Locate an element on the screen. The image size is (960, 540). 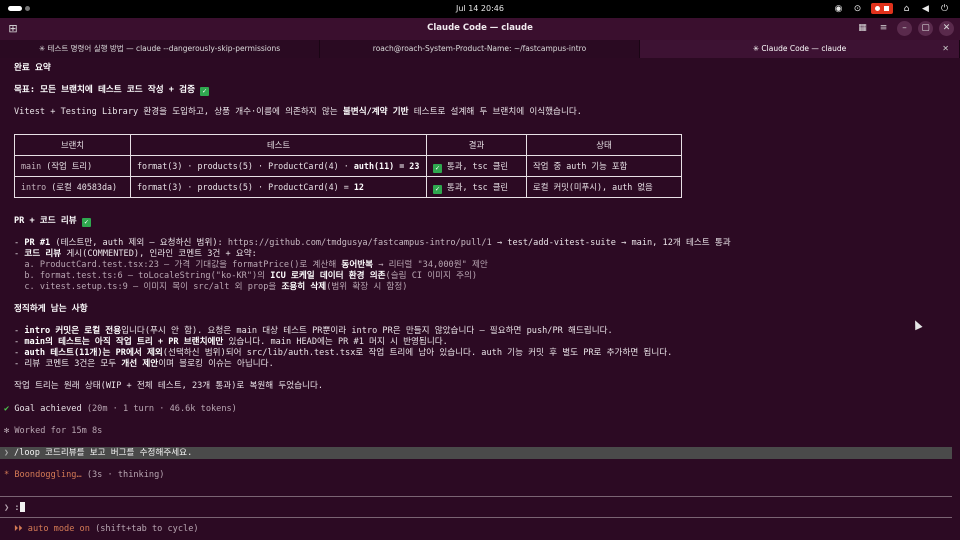
honest-text: 있습니다. main HEAD에는 PR #1 머지 시 반영됩니다. is located at coordinates (335, 342).